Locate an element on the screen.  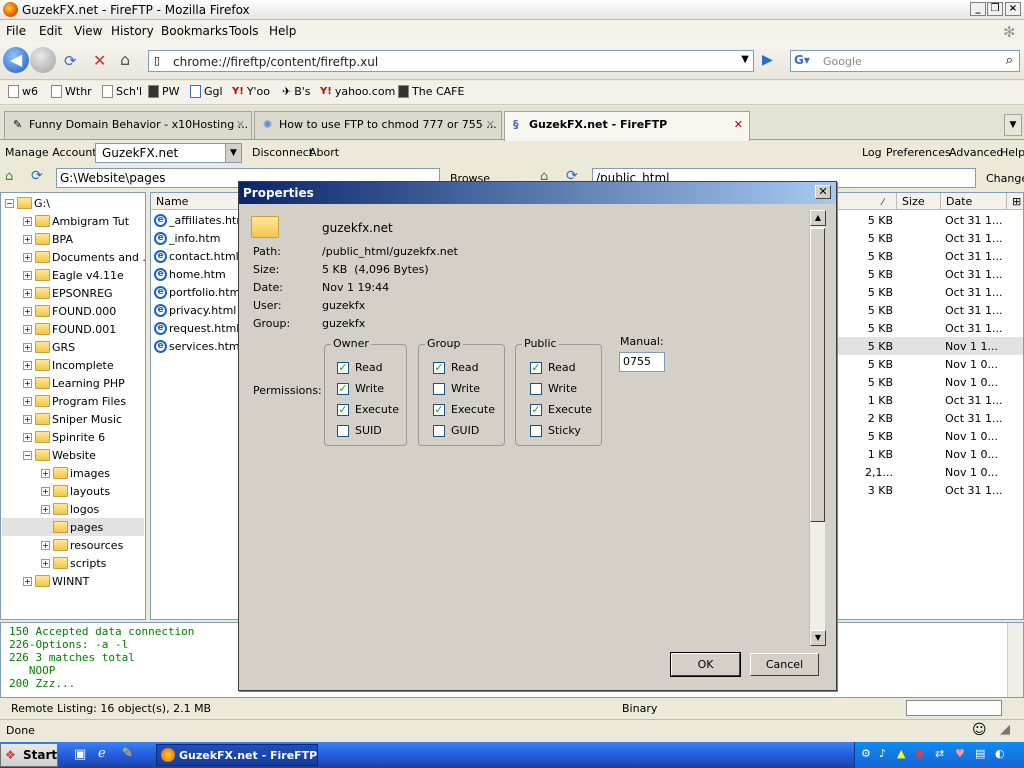
file-row: e _info.htm is located at coordinates (187, 238).